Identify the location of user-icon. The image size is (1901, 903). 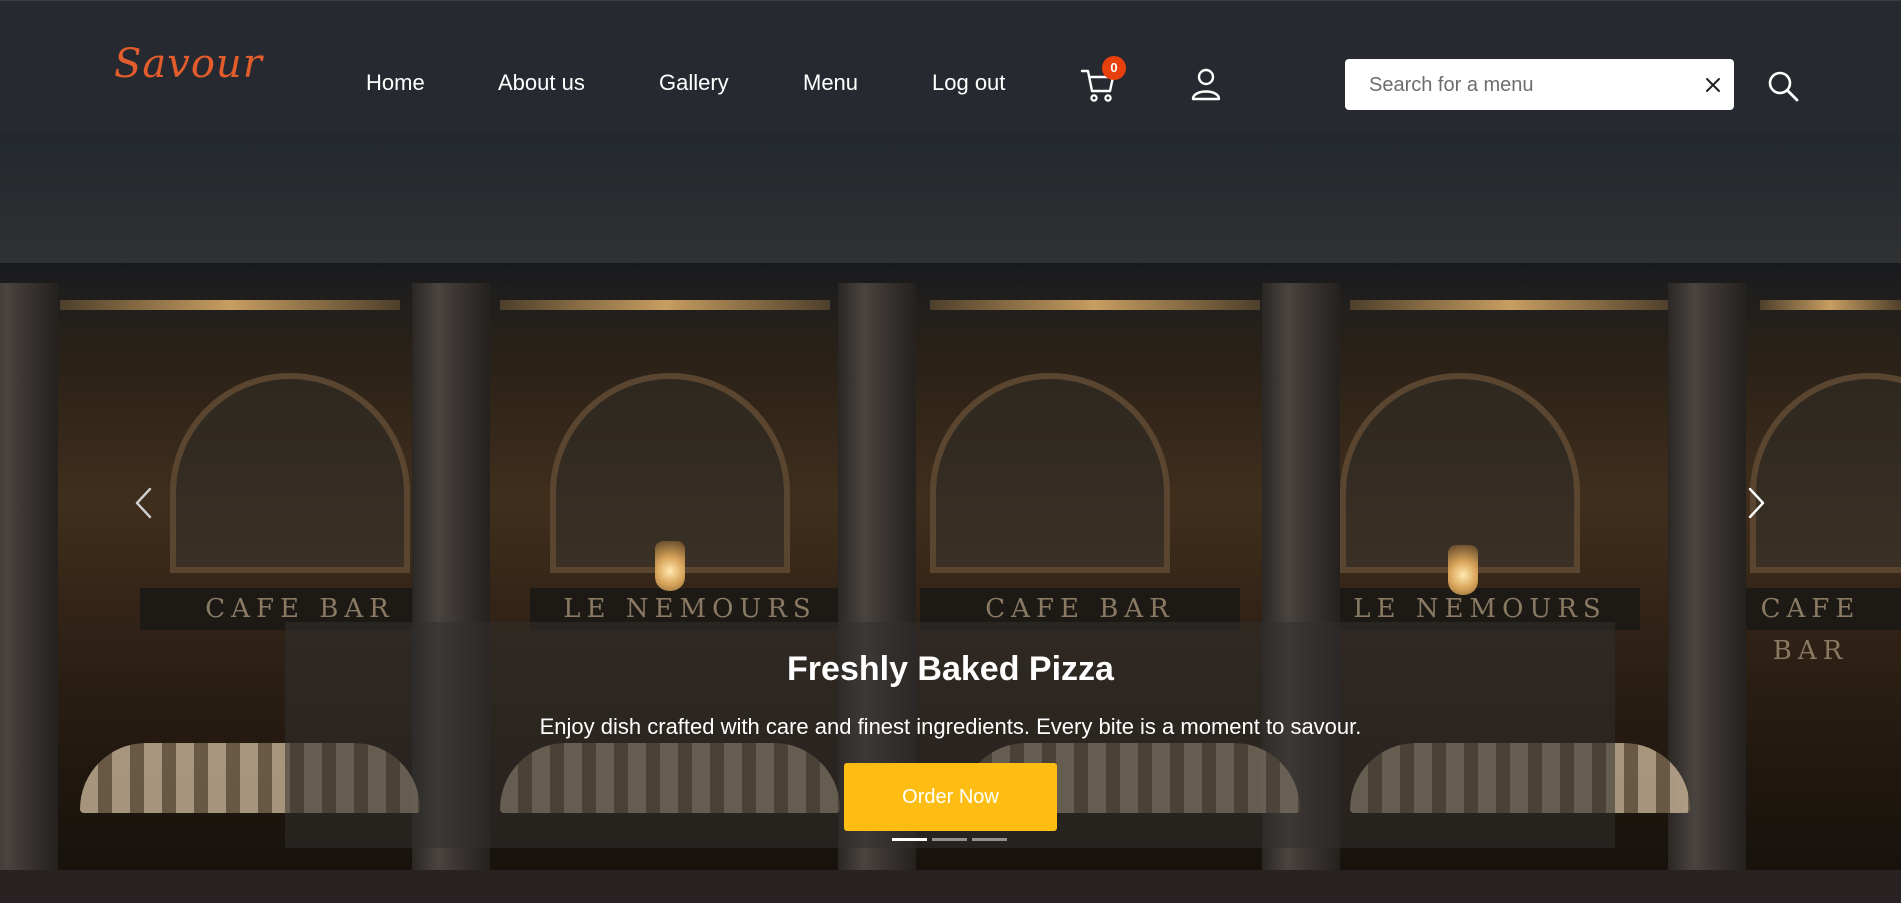
(1206, 84).